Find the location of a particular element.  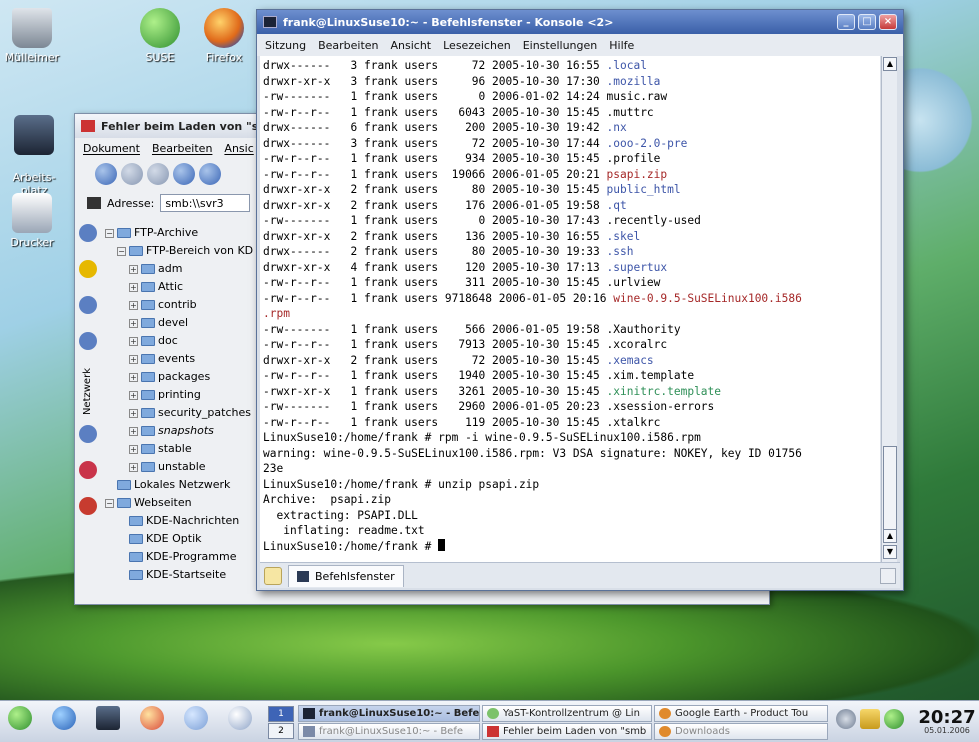

history-clock-icon is located at coordinates (88, 305).